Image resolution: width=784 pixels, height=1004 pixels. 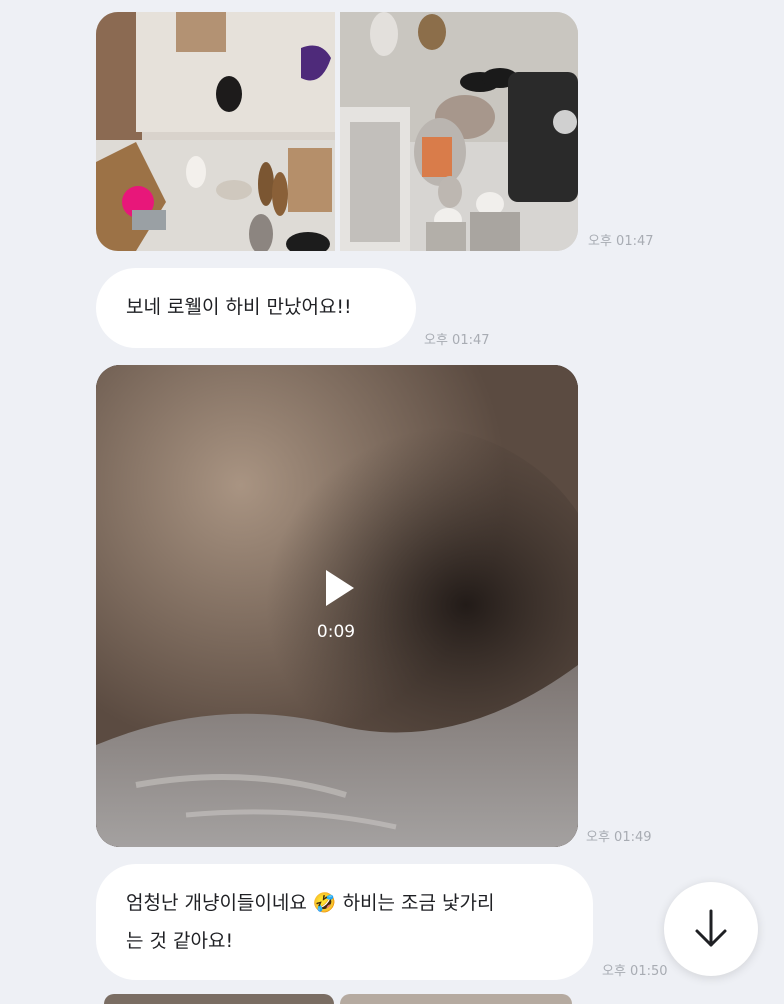 I want to click on arrow-down-icon, so click(x=711, y=928).